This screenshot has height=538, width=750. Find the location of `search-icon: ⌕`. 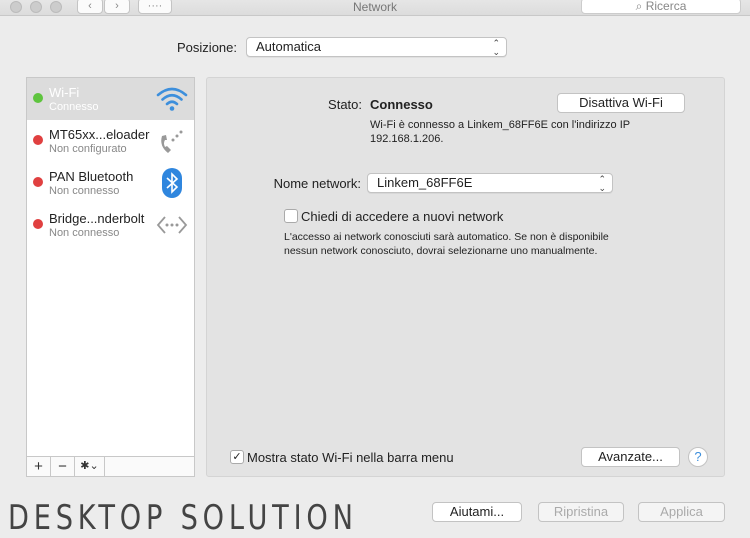

search-icon: ⌕ is located at coordinates (640, 6).